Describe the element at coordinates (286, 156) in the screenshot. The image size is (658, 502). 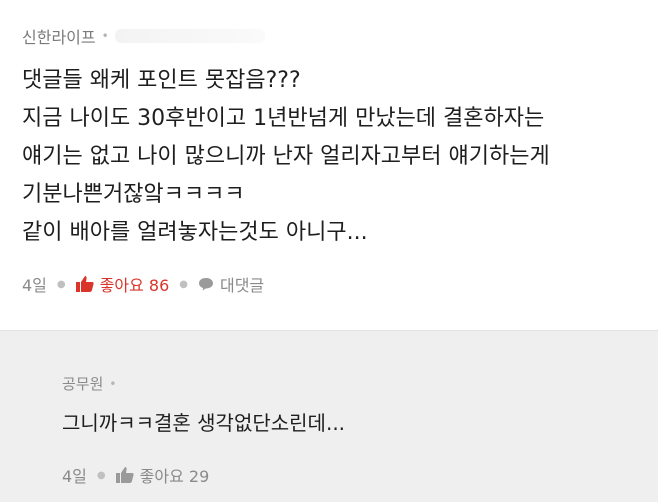
I see `comment-line: 얘기는 없고 나이 많으니까 난자 얼리자고부터 얘기하는게` at that location.